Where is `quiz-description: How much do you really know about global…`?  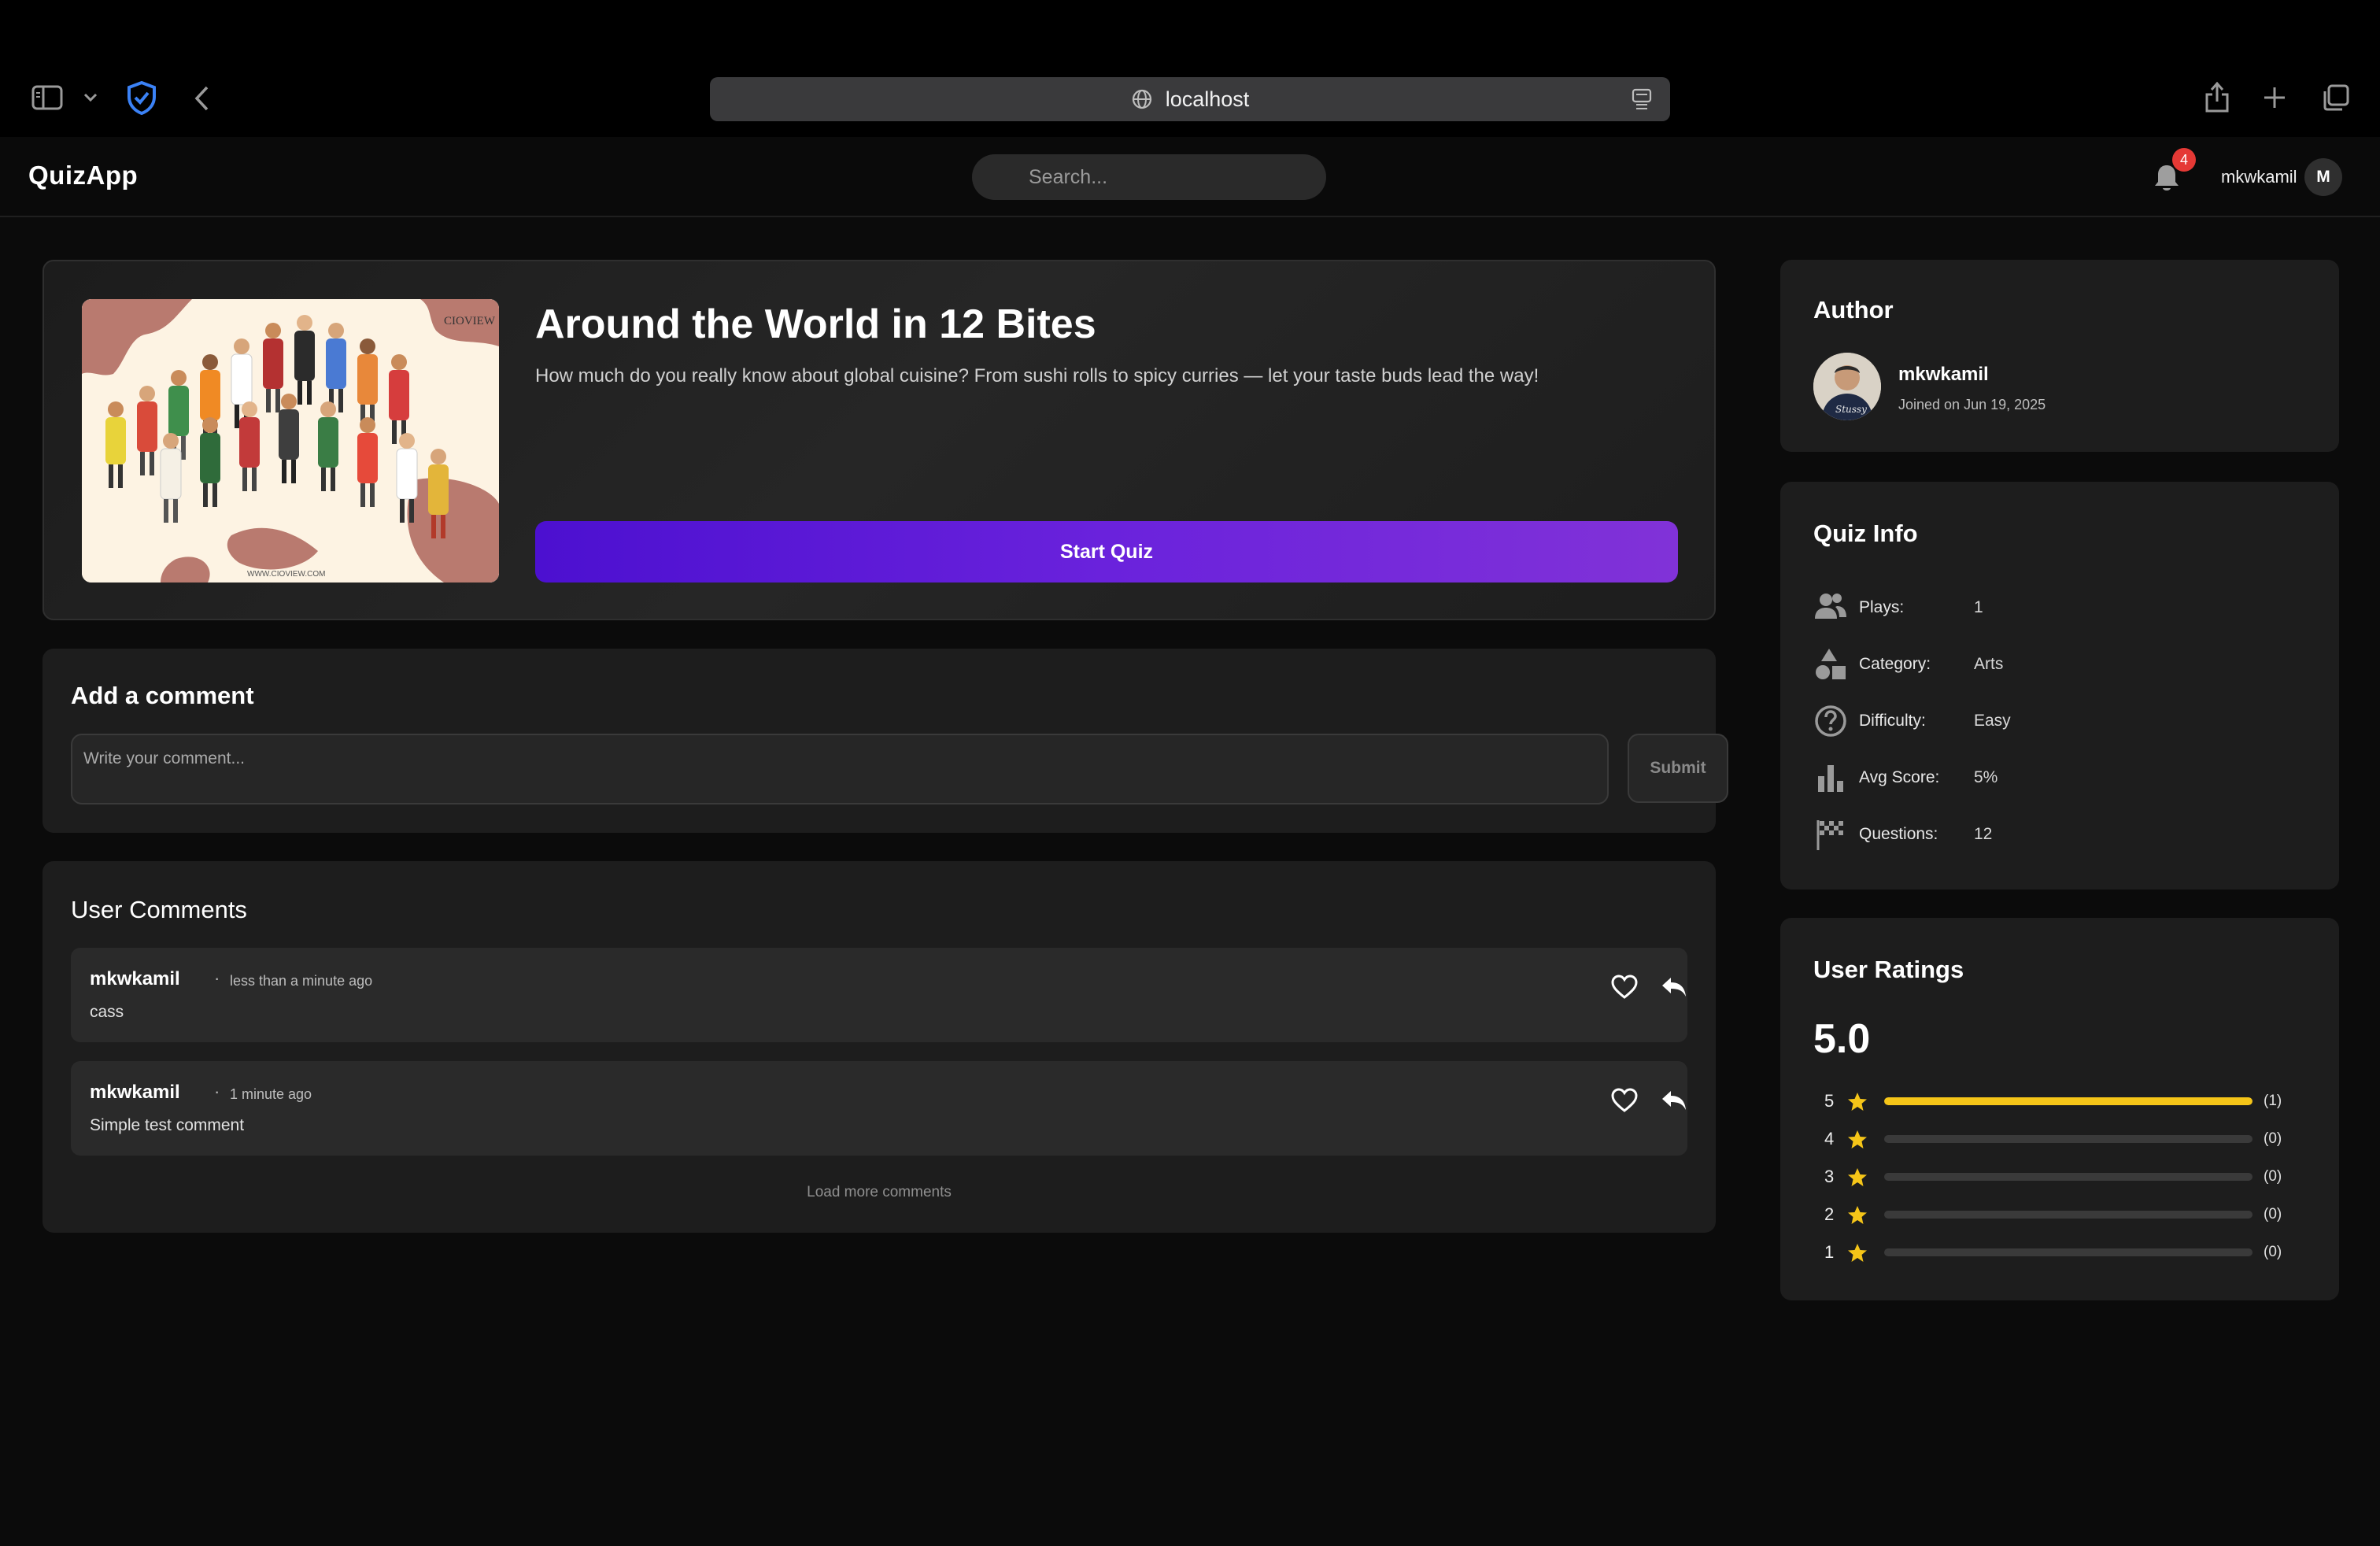
quiz-description: How much do you really know about global… is located at coordinates (1037, 375).